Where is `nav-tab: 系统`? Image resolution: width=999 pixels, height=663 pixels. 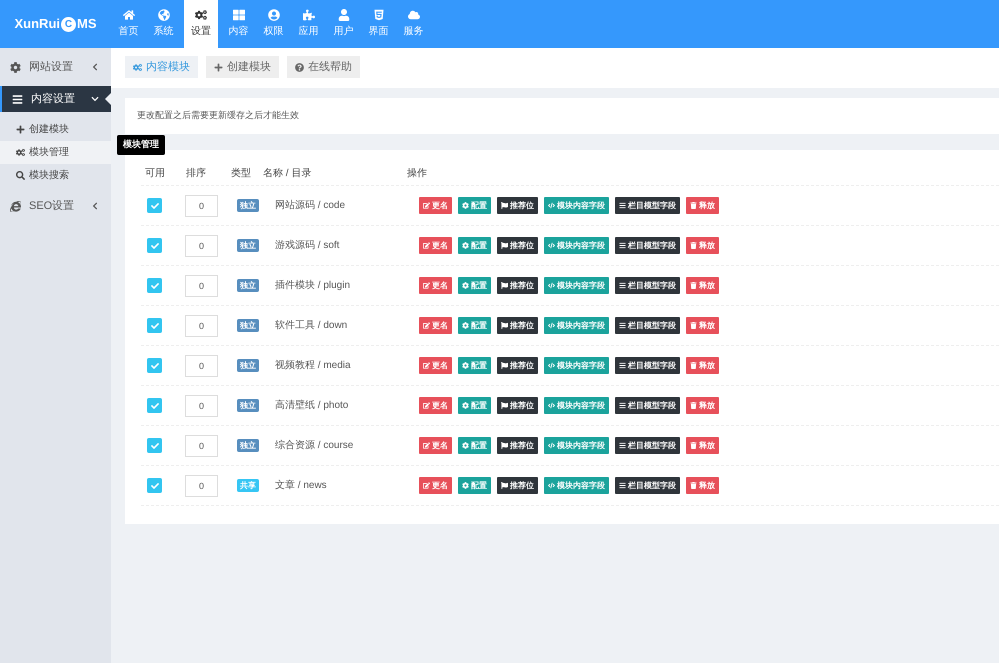 nav-tab: 系统 is located at coordinates (163, 24).